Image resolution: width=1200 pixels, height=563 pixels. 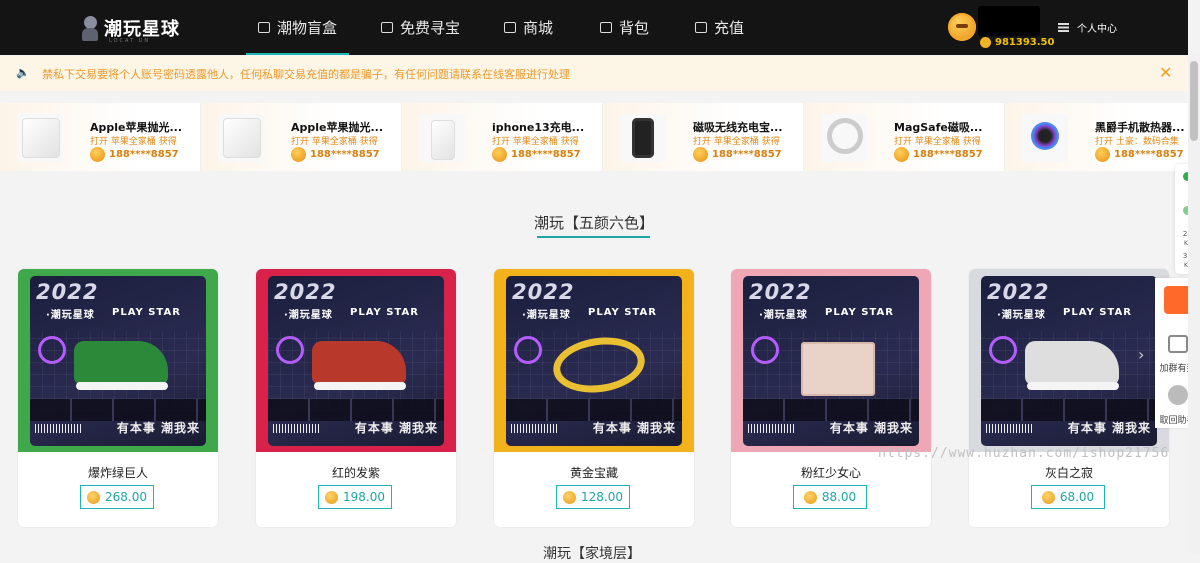 I want to click on nav-item-mall: 商城, so click(x=528, y=27).